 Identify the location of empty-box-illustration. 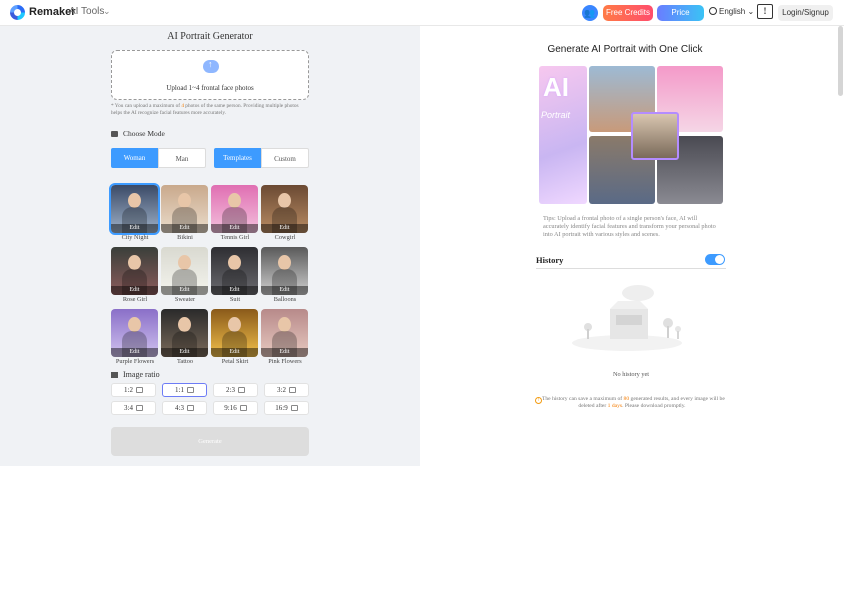
(627, 318).